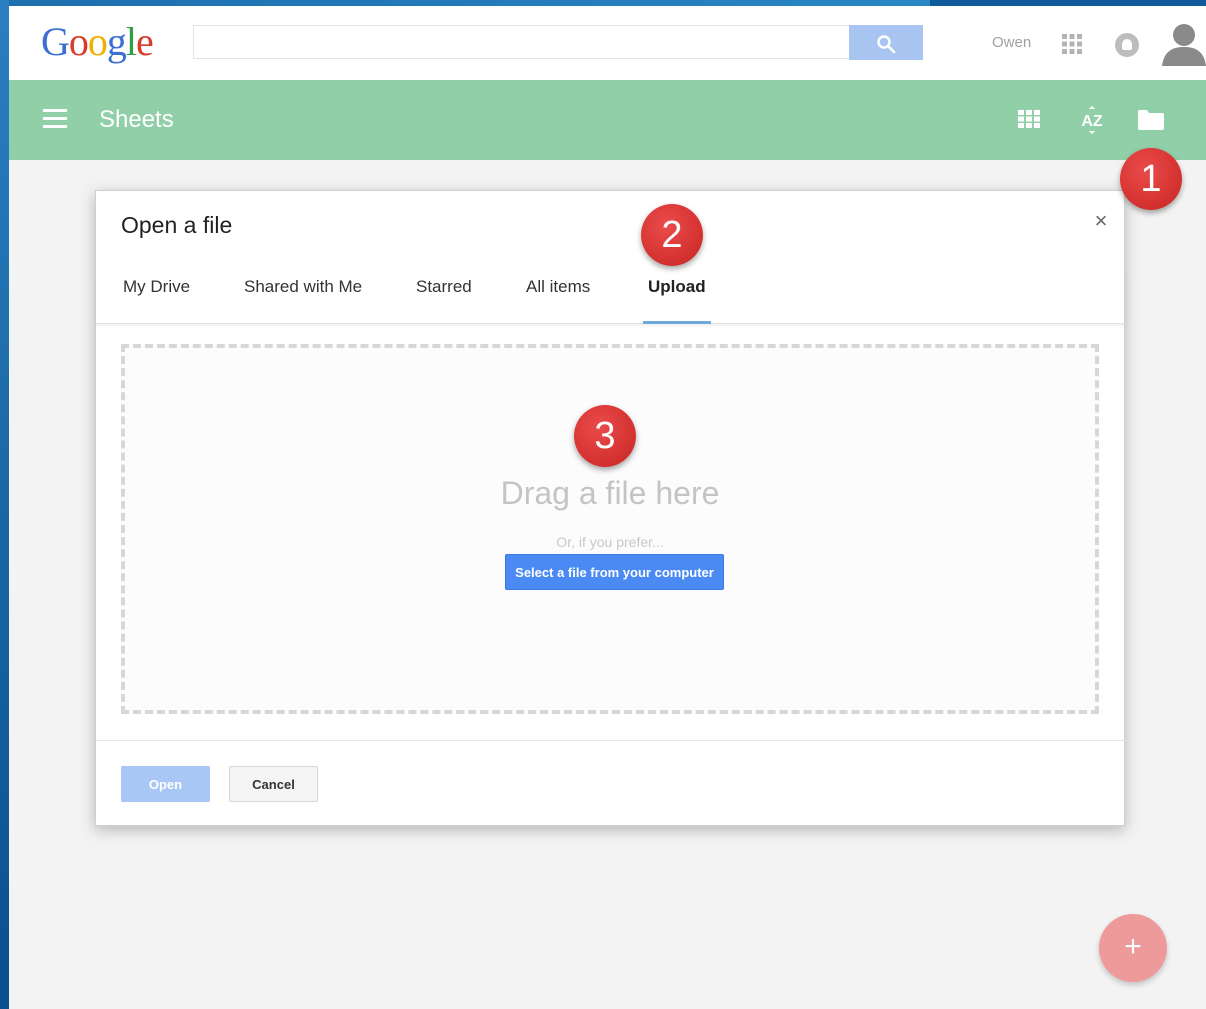 This screenshot has width=1206, height=1009. What do you see at coordinates (614, 572) in the screenshot?
I see `select-file-button: Select a file from your computer` at bounding box center [614, 572].